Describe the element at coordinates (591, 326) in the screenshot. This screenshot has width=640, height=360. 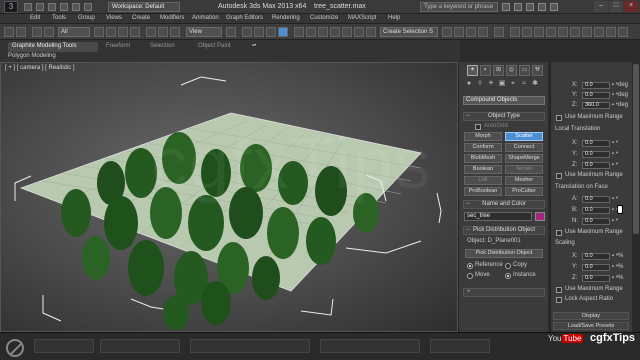
I see `rollout-load-save-presets: Load/Save Presets` at that location.